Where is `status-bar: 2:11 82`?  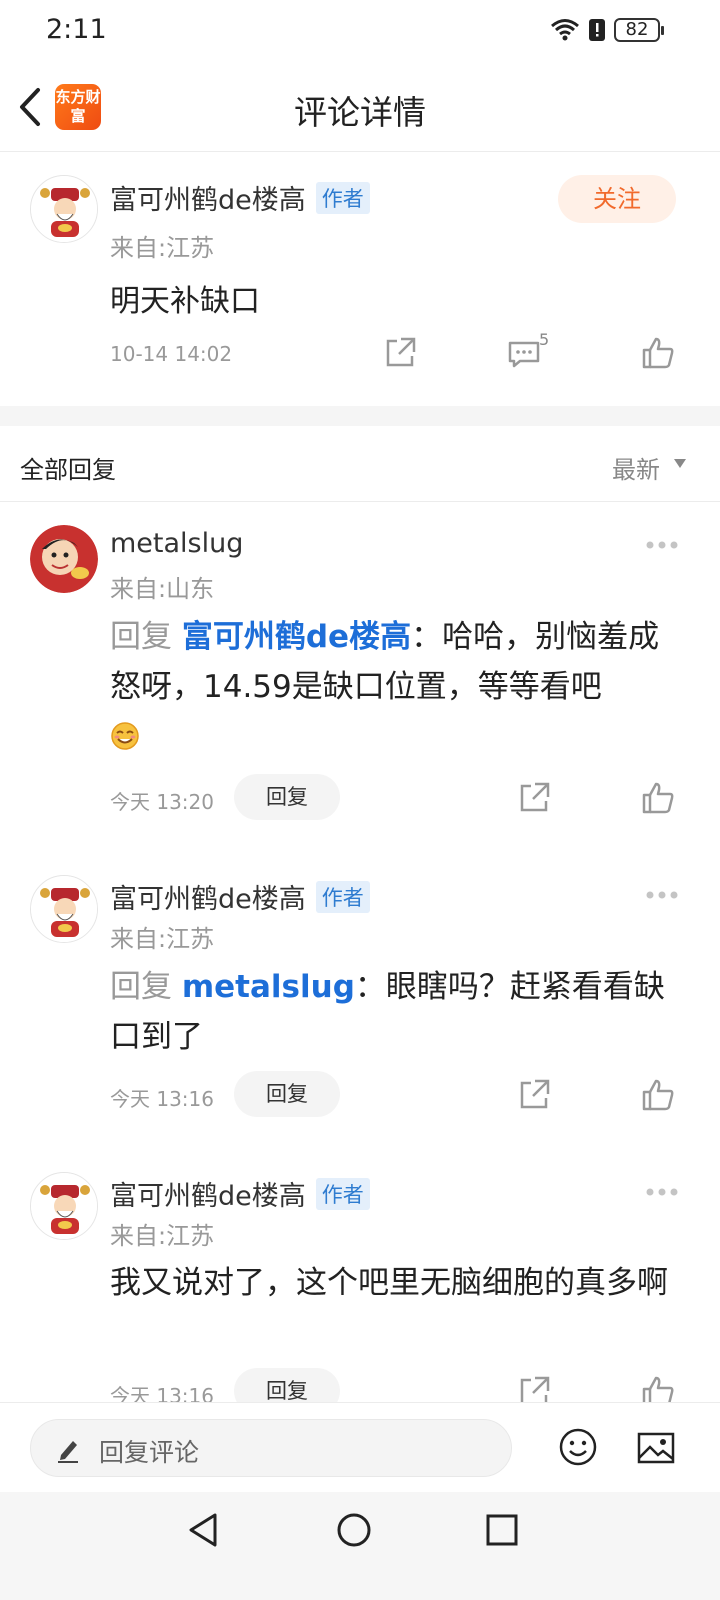
status-bar: 2:11 82 is located at coordinates (360, 32).